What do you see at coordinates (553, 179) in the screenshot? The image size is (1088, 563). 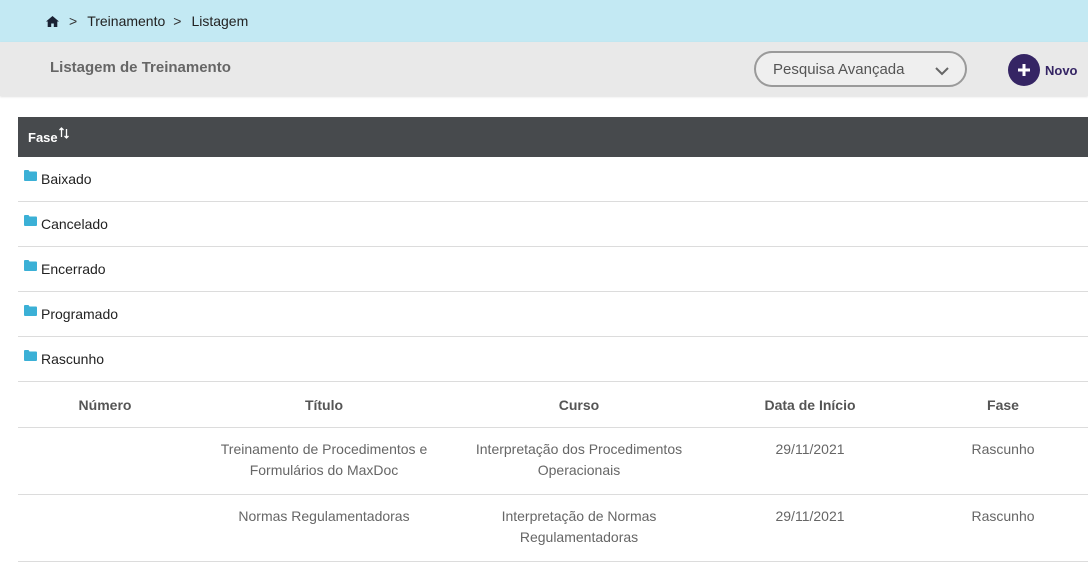 I see `group-row-baixado: Baixado` at bounding box center [553, 179].